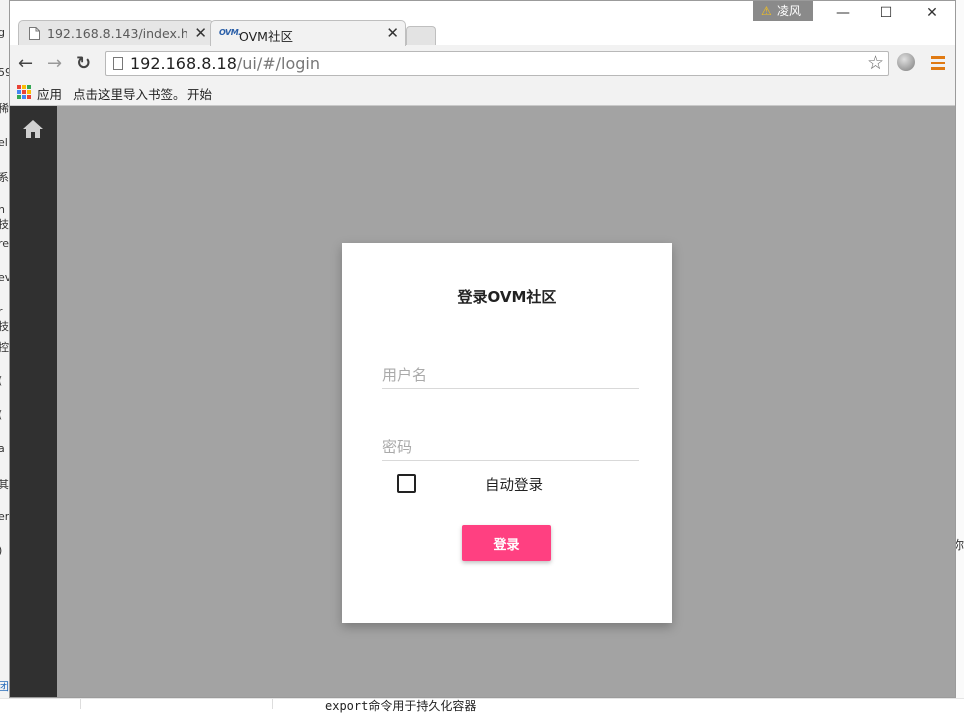  I want to click on username-field, so click(510, 376).